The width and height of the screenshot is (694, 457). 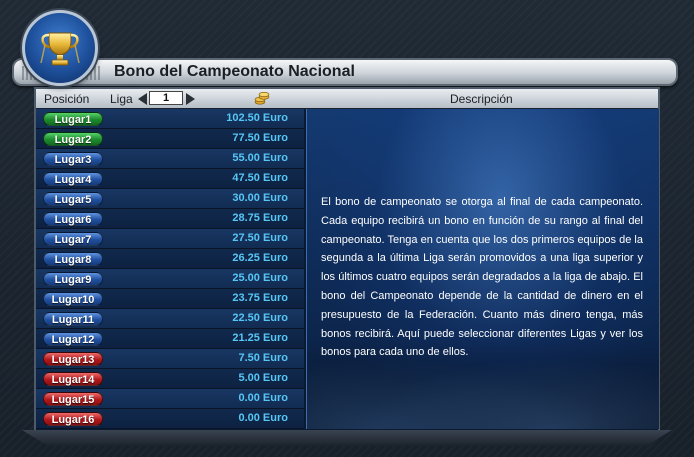 What do you see at coordinates (170, 179) in the screenshot?
I see `table-row: Lugar4 47.50 Euro` at bounding box center [170, 179].